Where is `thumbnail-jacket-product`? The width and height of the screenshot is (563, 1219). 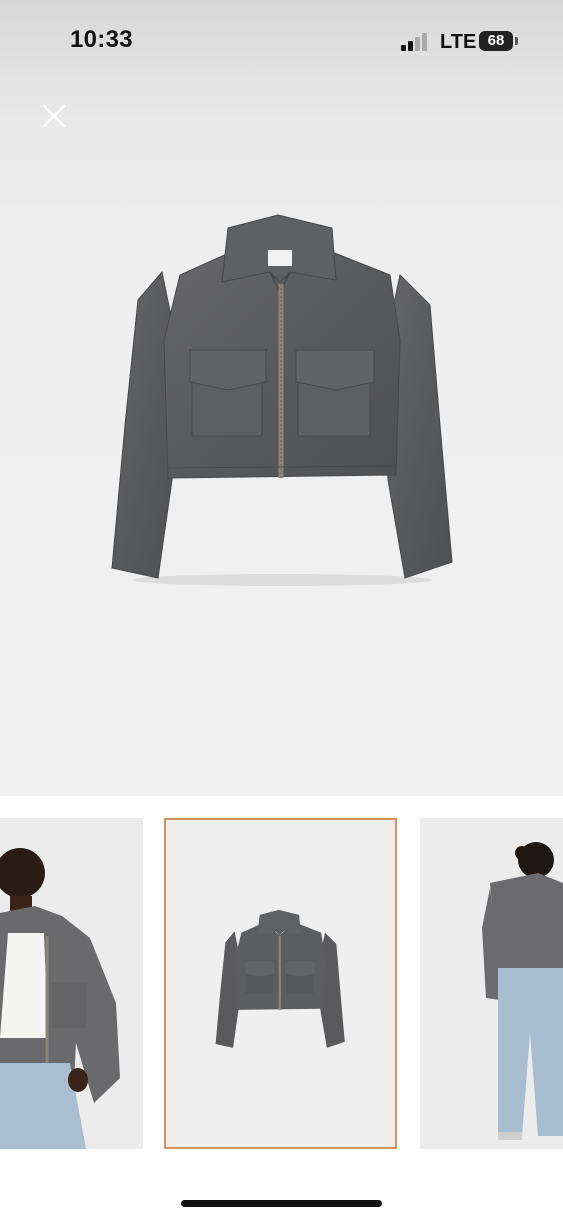 thumbnail-jacket-product is located at coordinates (280, 983).